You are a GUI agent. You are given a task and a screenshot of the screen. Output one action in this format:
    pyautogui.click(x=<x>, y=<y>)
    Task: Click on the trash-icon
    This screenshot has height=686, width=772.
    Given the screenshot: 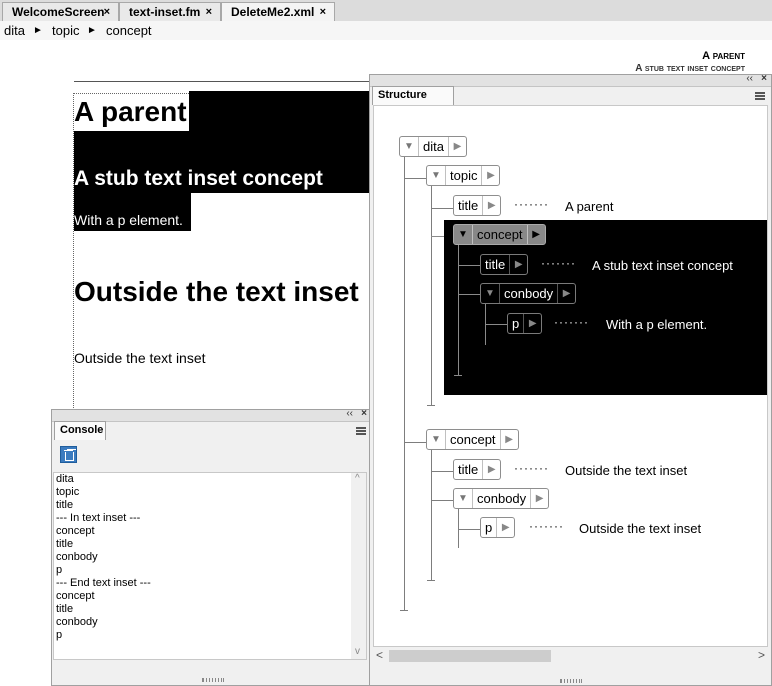 What is the action you would take?
    pyautogui.click(x=68, y=454)
    